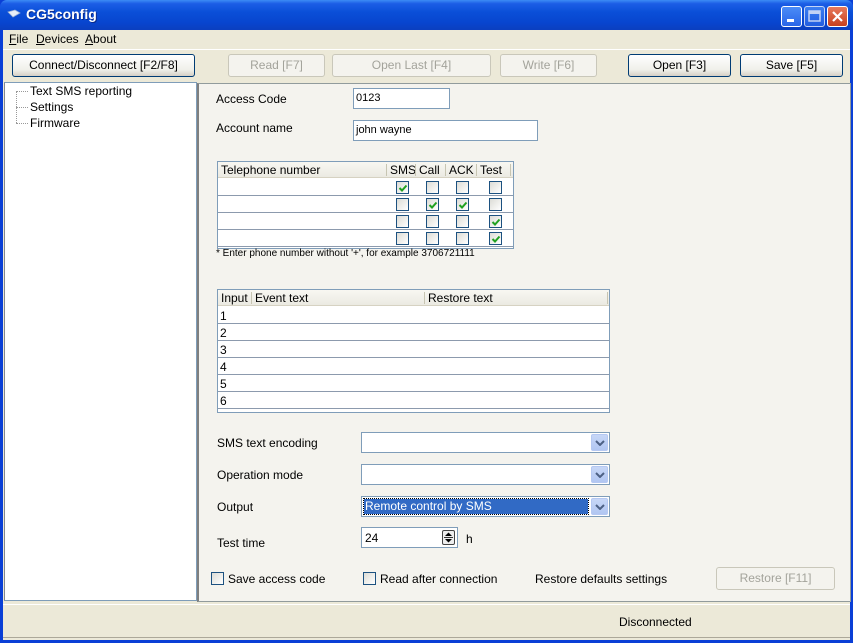 The height and width of the screenshot is (643, 853). I want to click on account-name-input: john wayne, so click(445, 130).